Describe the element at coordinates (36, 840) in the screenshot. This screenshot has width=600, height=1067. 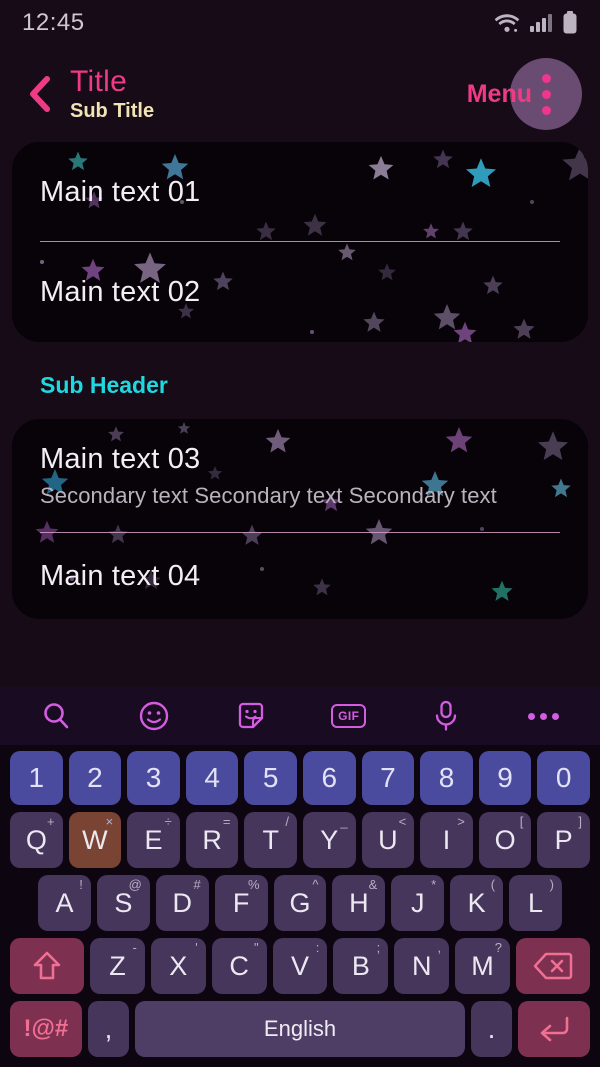
I see `key-q: + Q` at that location.